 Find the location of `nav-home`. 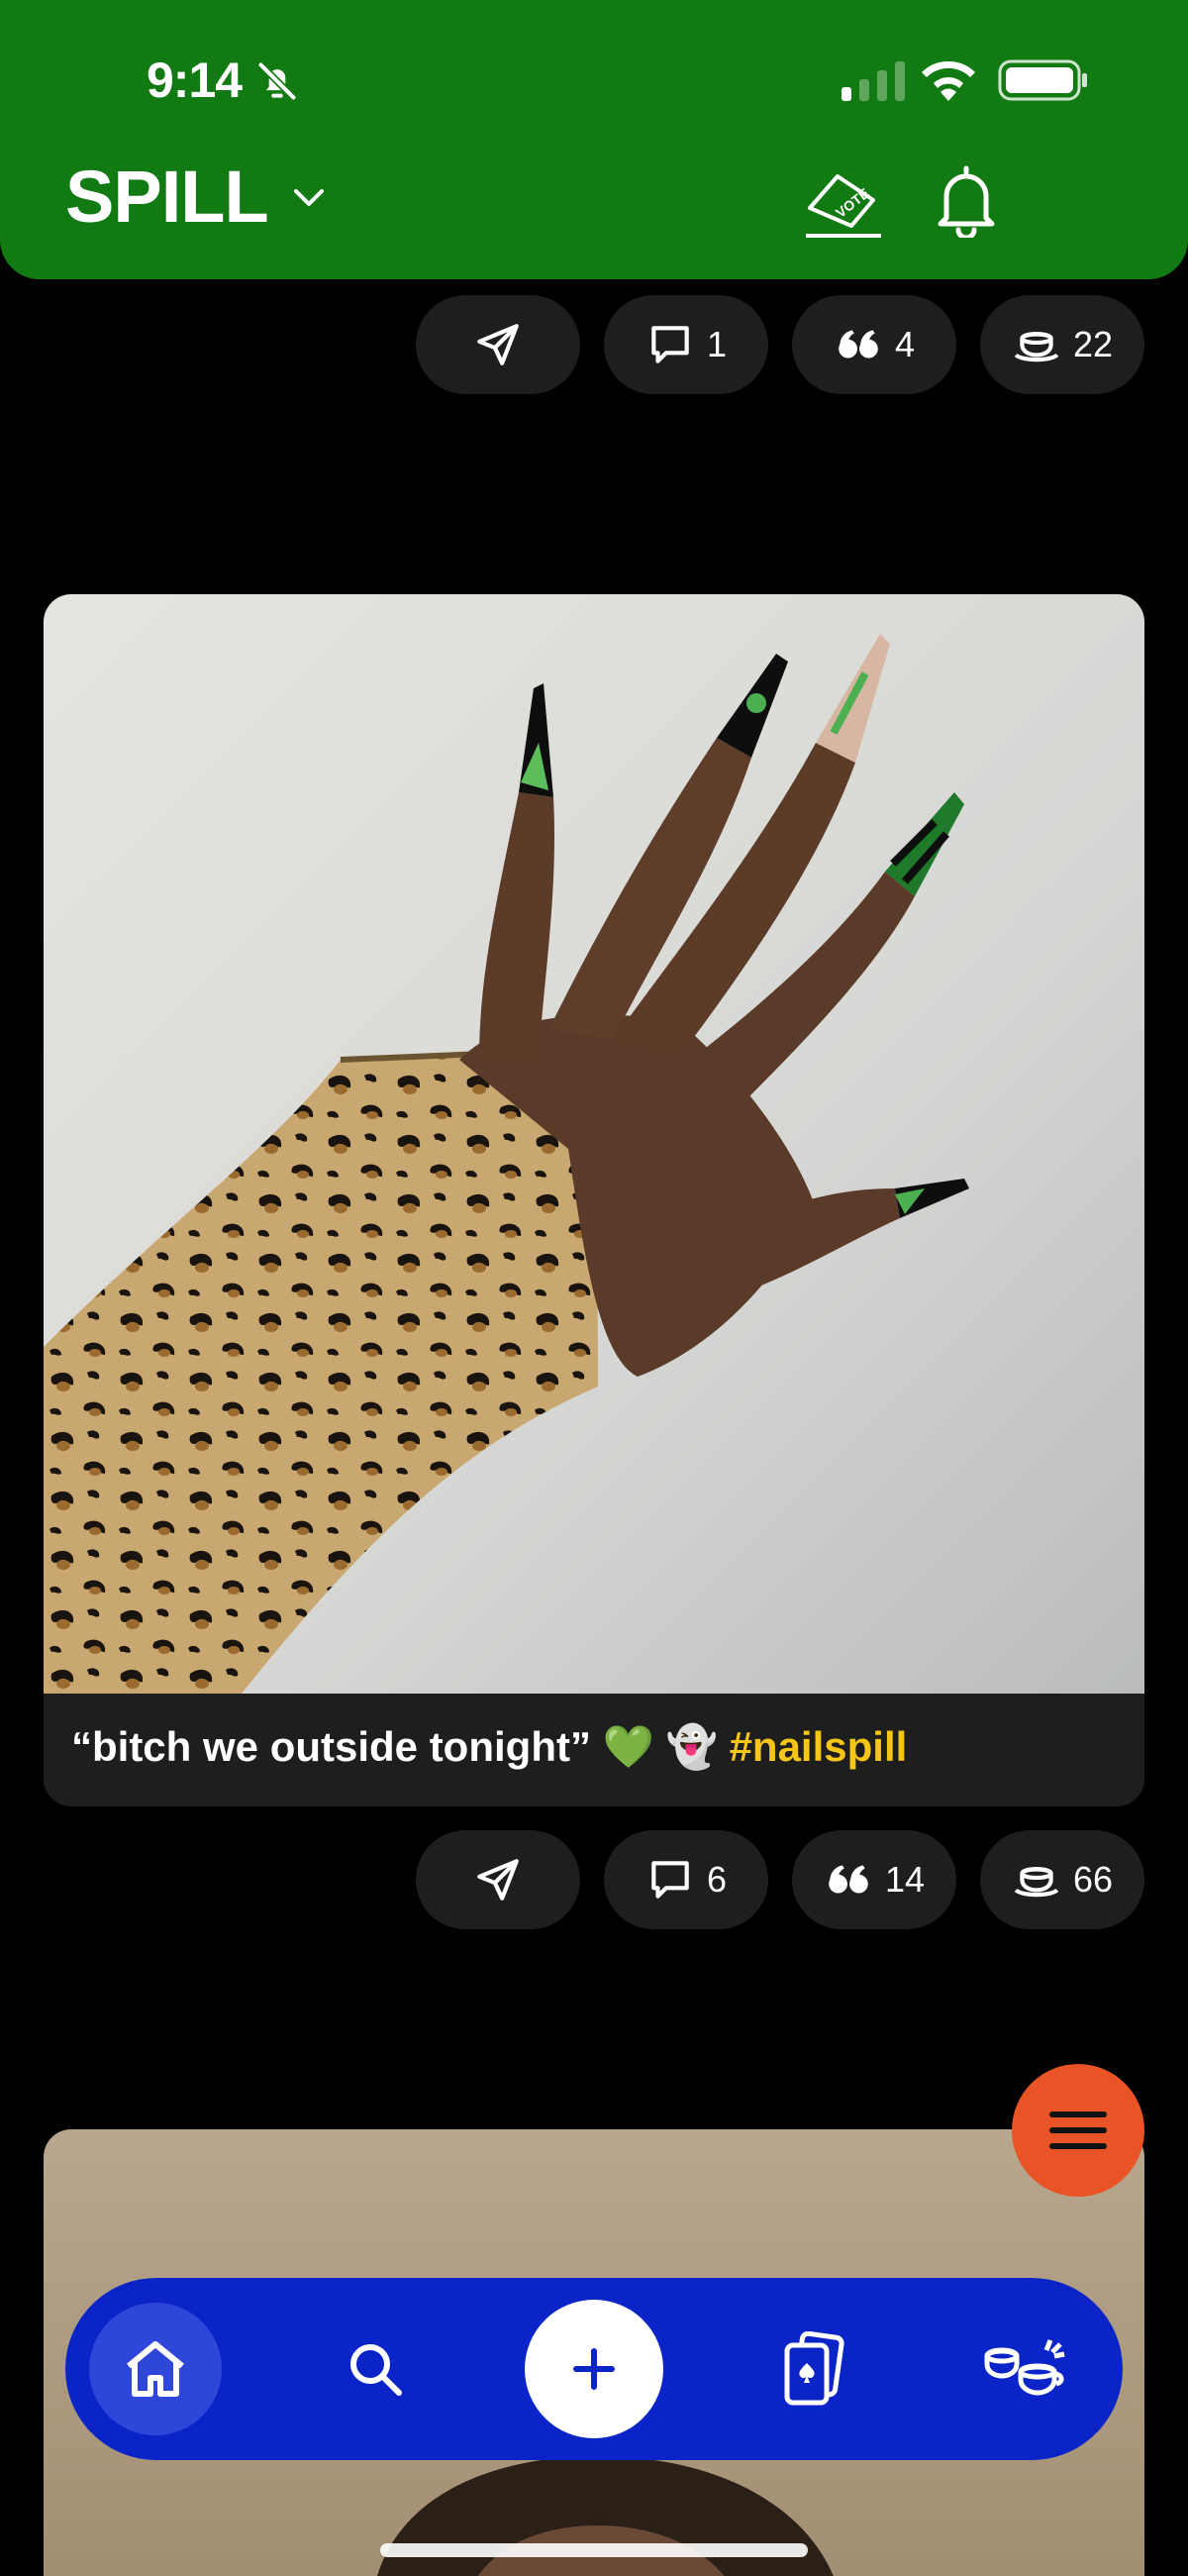

nav-home is located at coordinates (155, 2369).